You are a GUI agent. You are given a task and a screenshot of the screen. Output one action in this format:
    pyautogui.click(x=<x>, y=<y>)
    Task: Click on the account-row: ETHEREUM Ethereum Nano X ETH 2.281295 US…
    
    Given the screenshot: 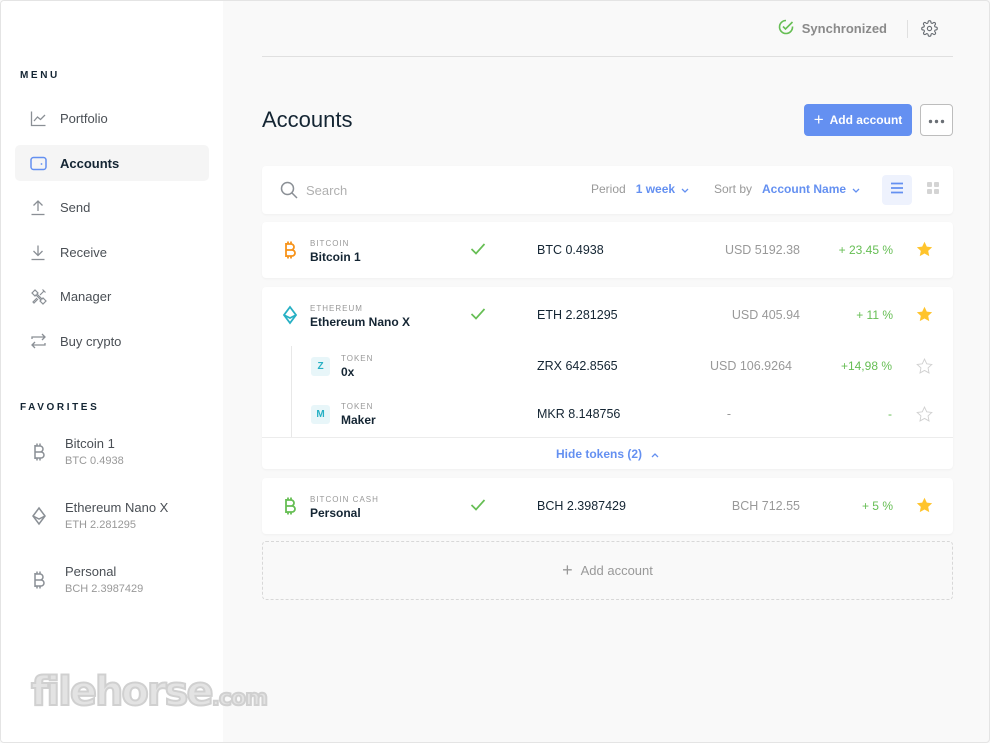 What is the action you would take?
    pyautogui.click(x=607, y=315)
    